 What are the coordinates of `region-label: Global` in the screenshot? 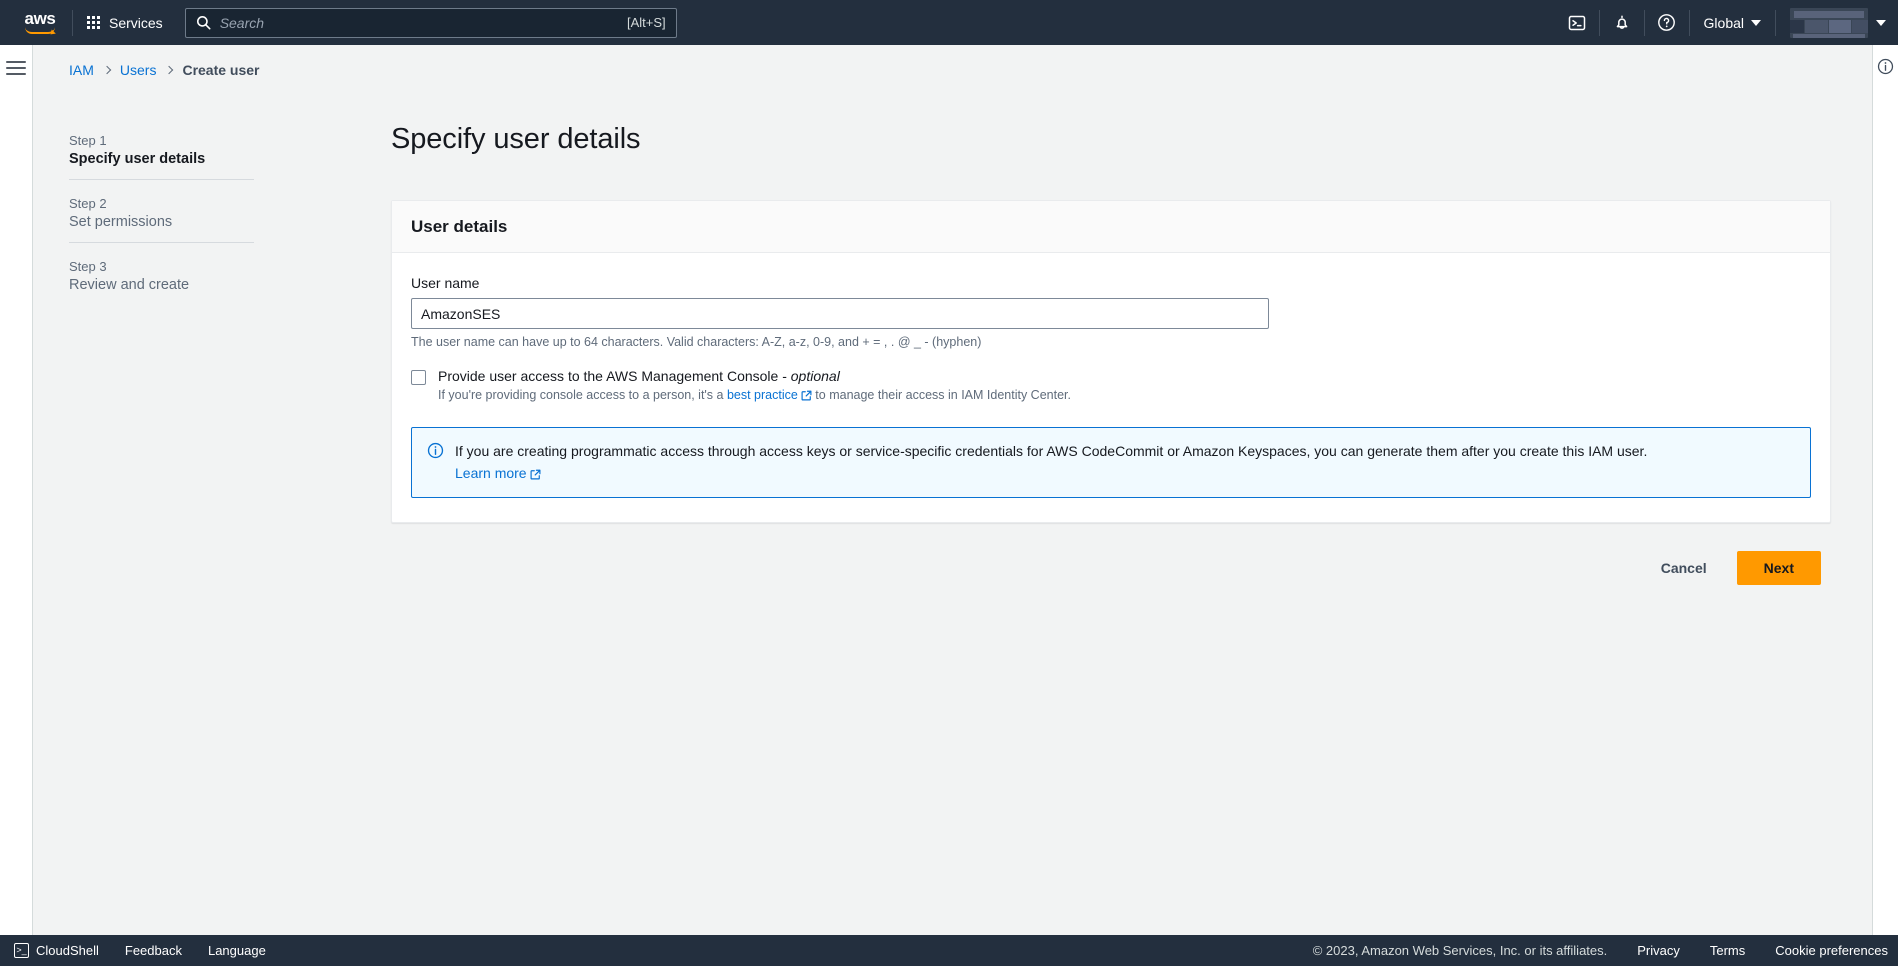 It's located at (1723, 22).